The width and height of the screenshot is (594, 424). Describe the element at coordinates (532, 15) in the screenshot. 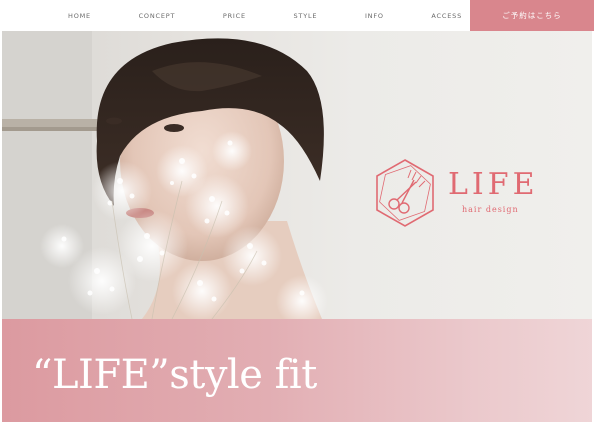

I see `reservation-button: ご予約はこちら` at that location.